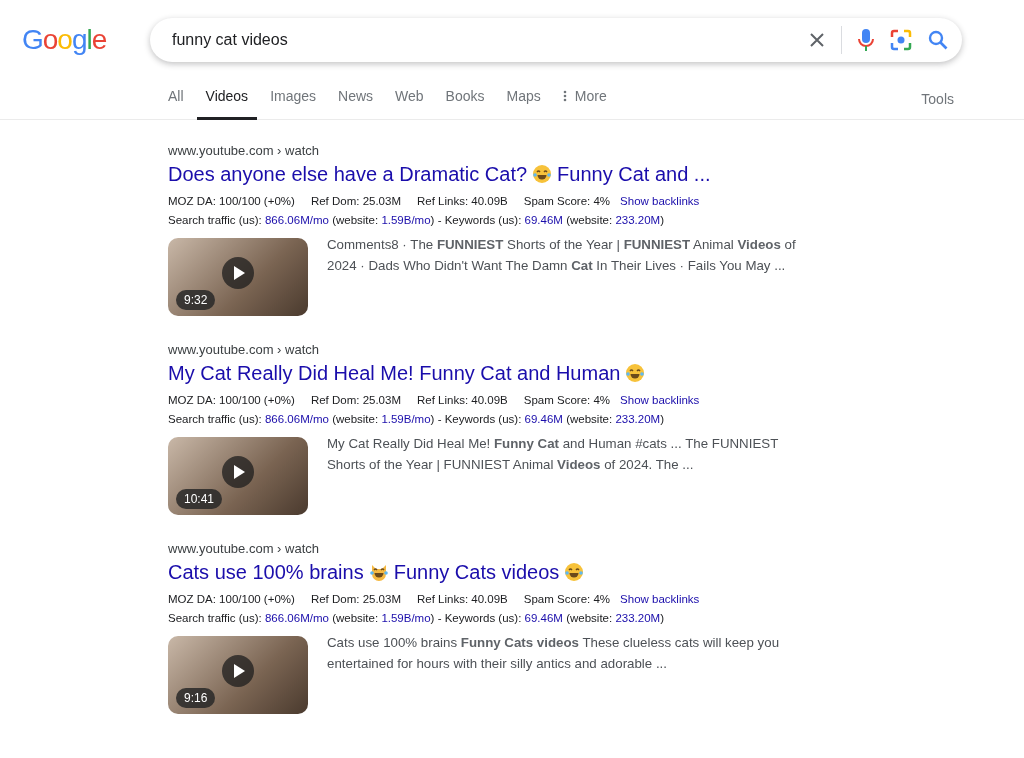 The image size is (1024, 758). What do you see at coordinates (196, 300) in the screenshot?
I see `video-duration: 9:32` at bounding box center [196, 300].